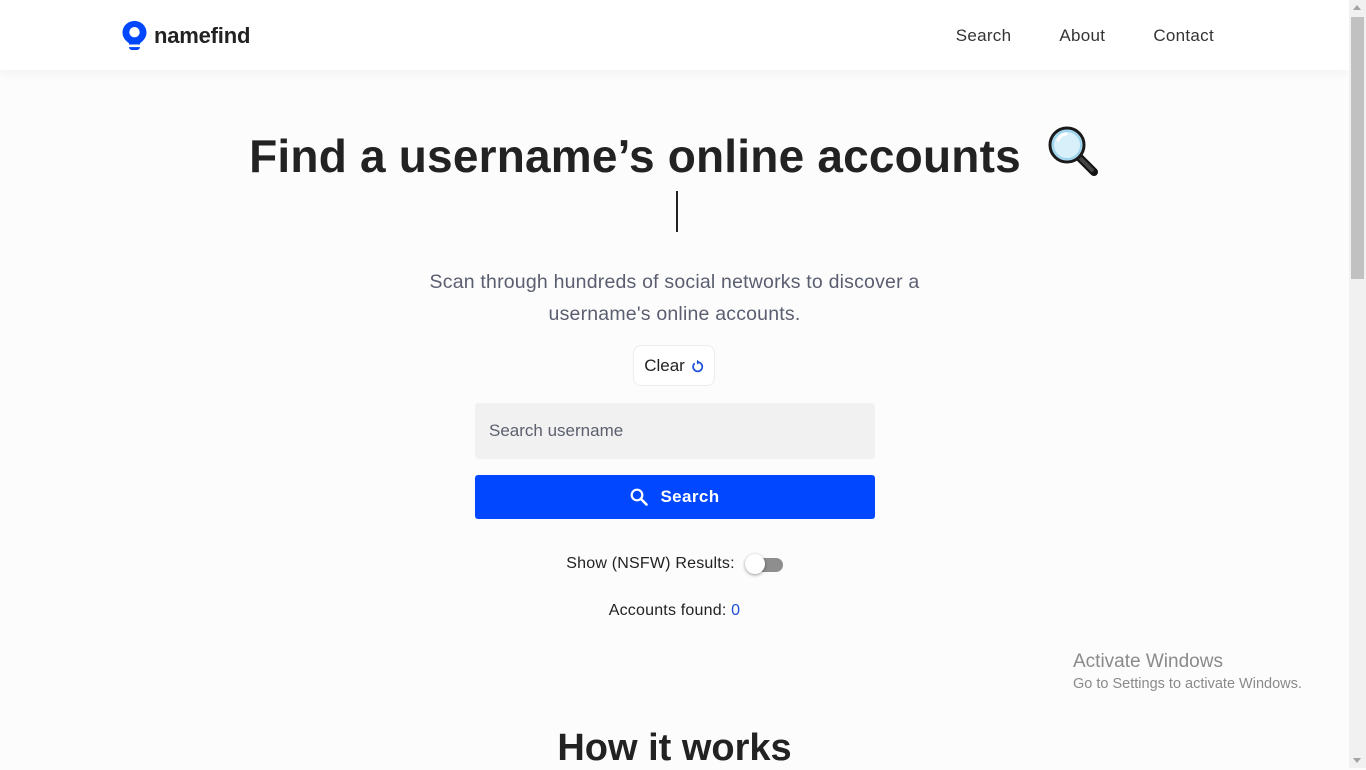 The width and height of the screenshot is (1366, 770). I want to click on accounts-found-count: 0, so click(736, 610).